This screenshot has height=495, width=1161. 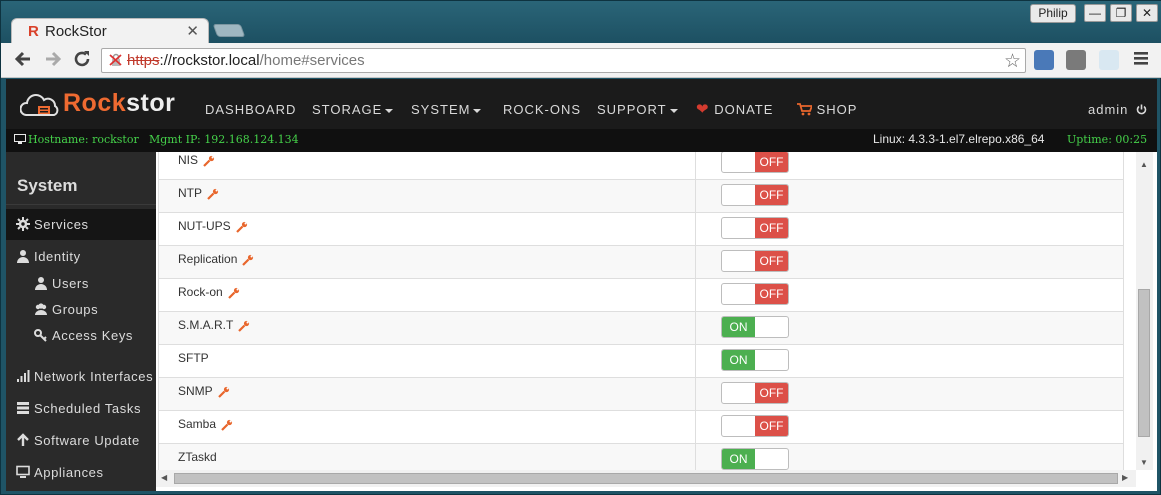 What do you see at coordinates (164, 477) in the screenshot?
I see `scroll-left-icon: ◀` at bounding box center [164, 477].